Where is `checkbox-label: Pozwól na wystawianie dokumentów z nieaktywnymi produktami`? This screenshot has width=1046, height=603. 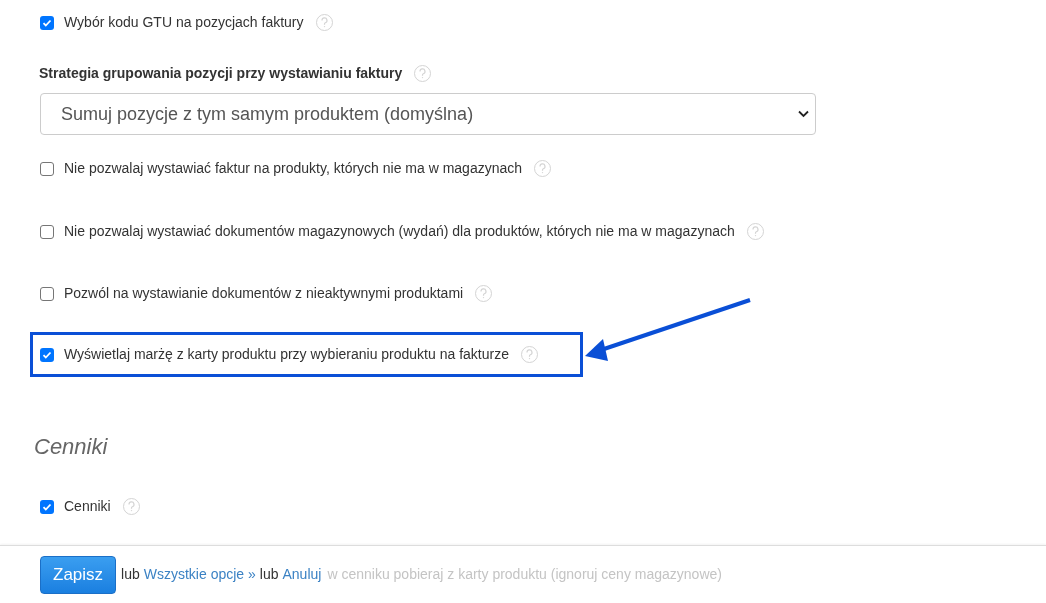 checkbox-label: Pozwól na wystawianie dokumentów z nieaktywnymi produktami is located at coordinates (264, 293).